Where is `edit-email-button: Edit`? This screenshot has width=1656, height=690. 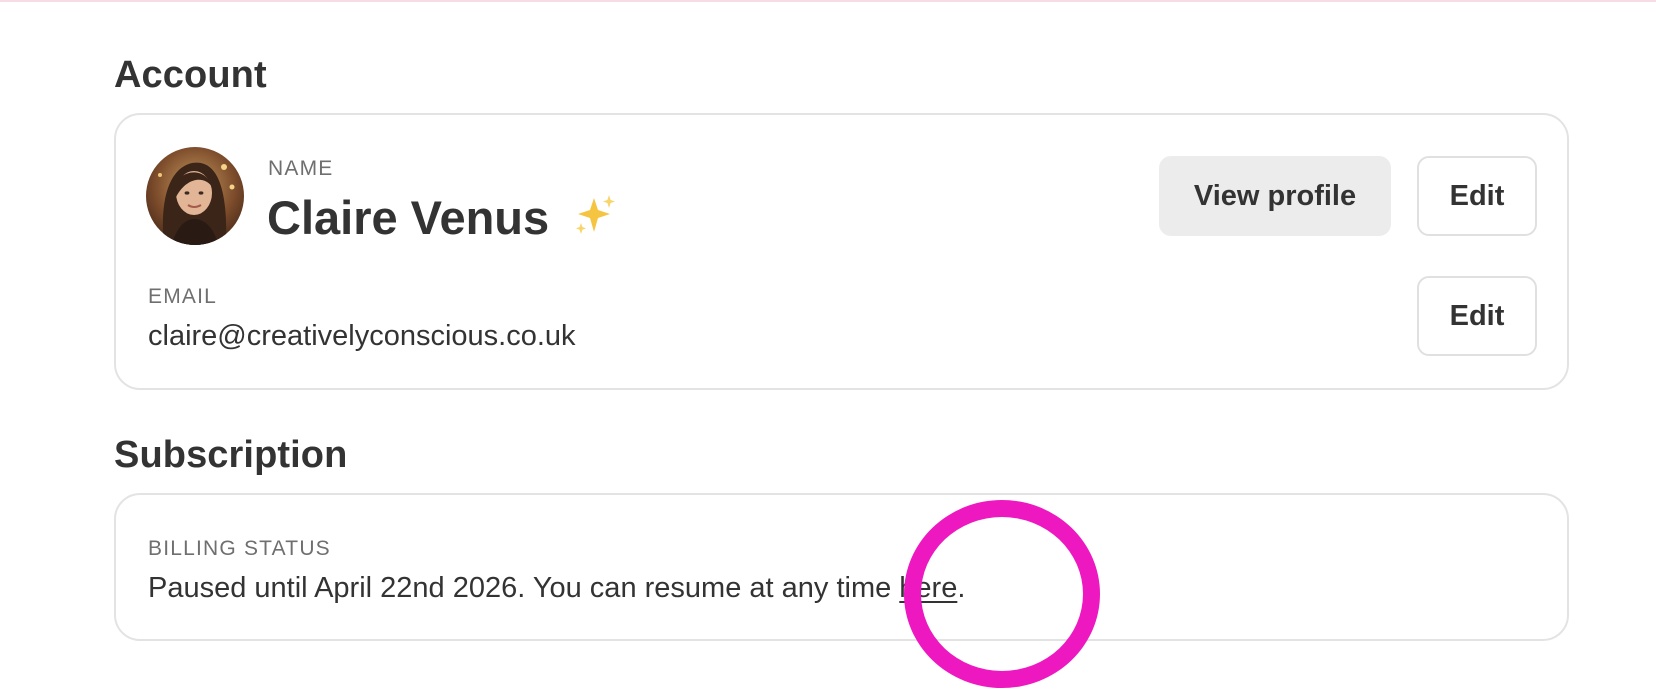
edit-email-button: Edit is located at coordinates (1477, 316).